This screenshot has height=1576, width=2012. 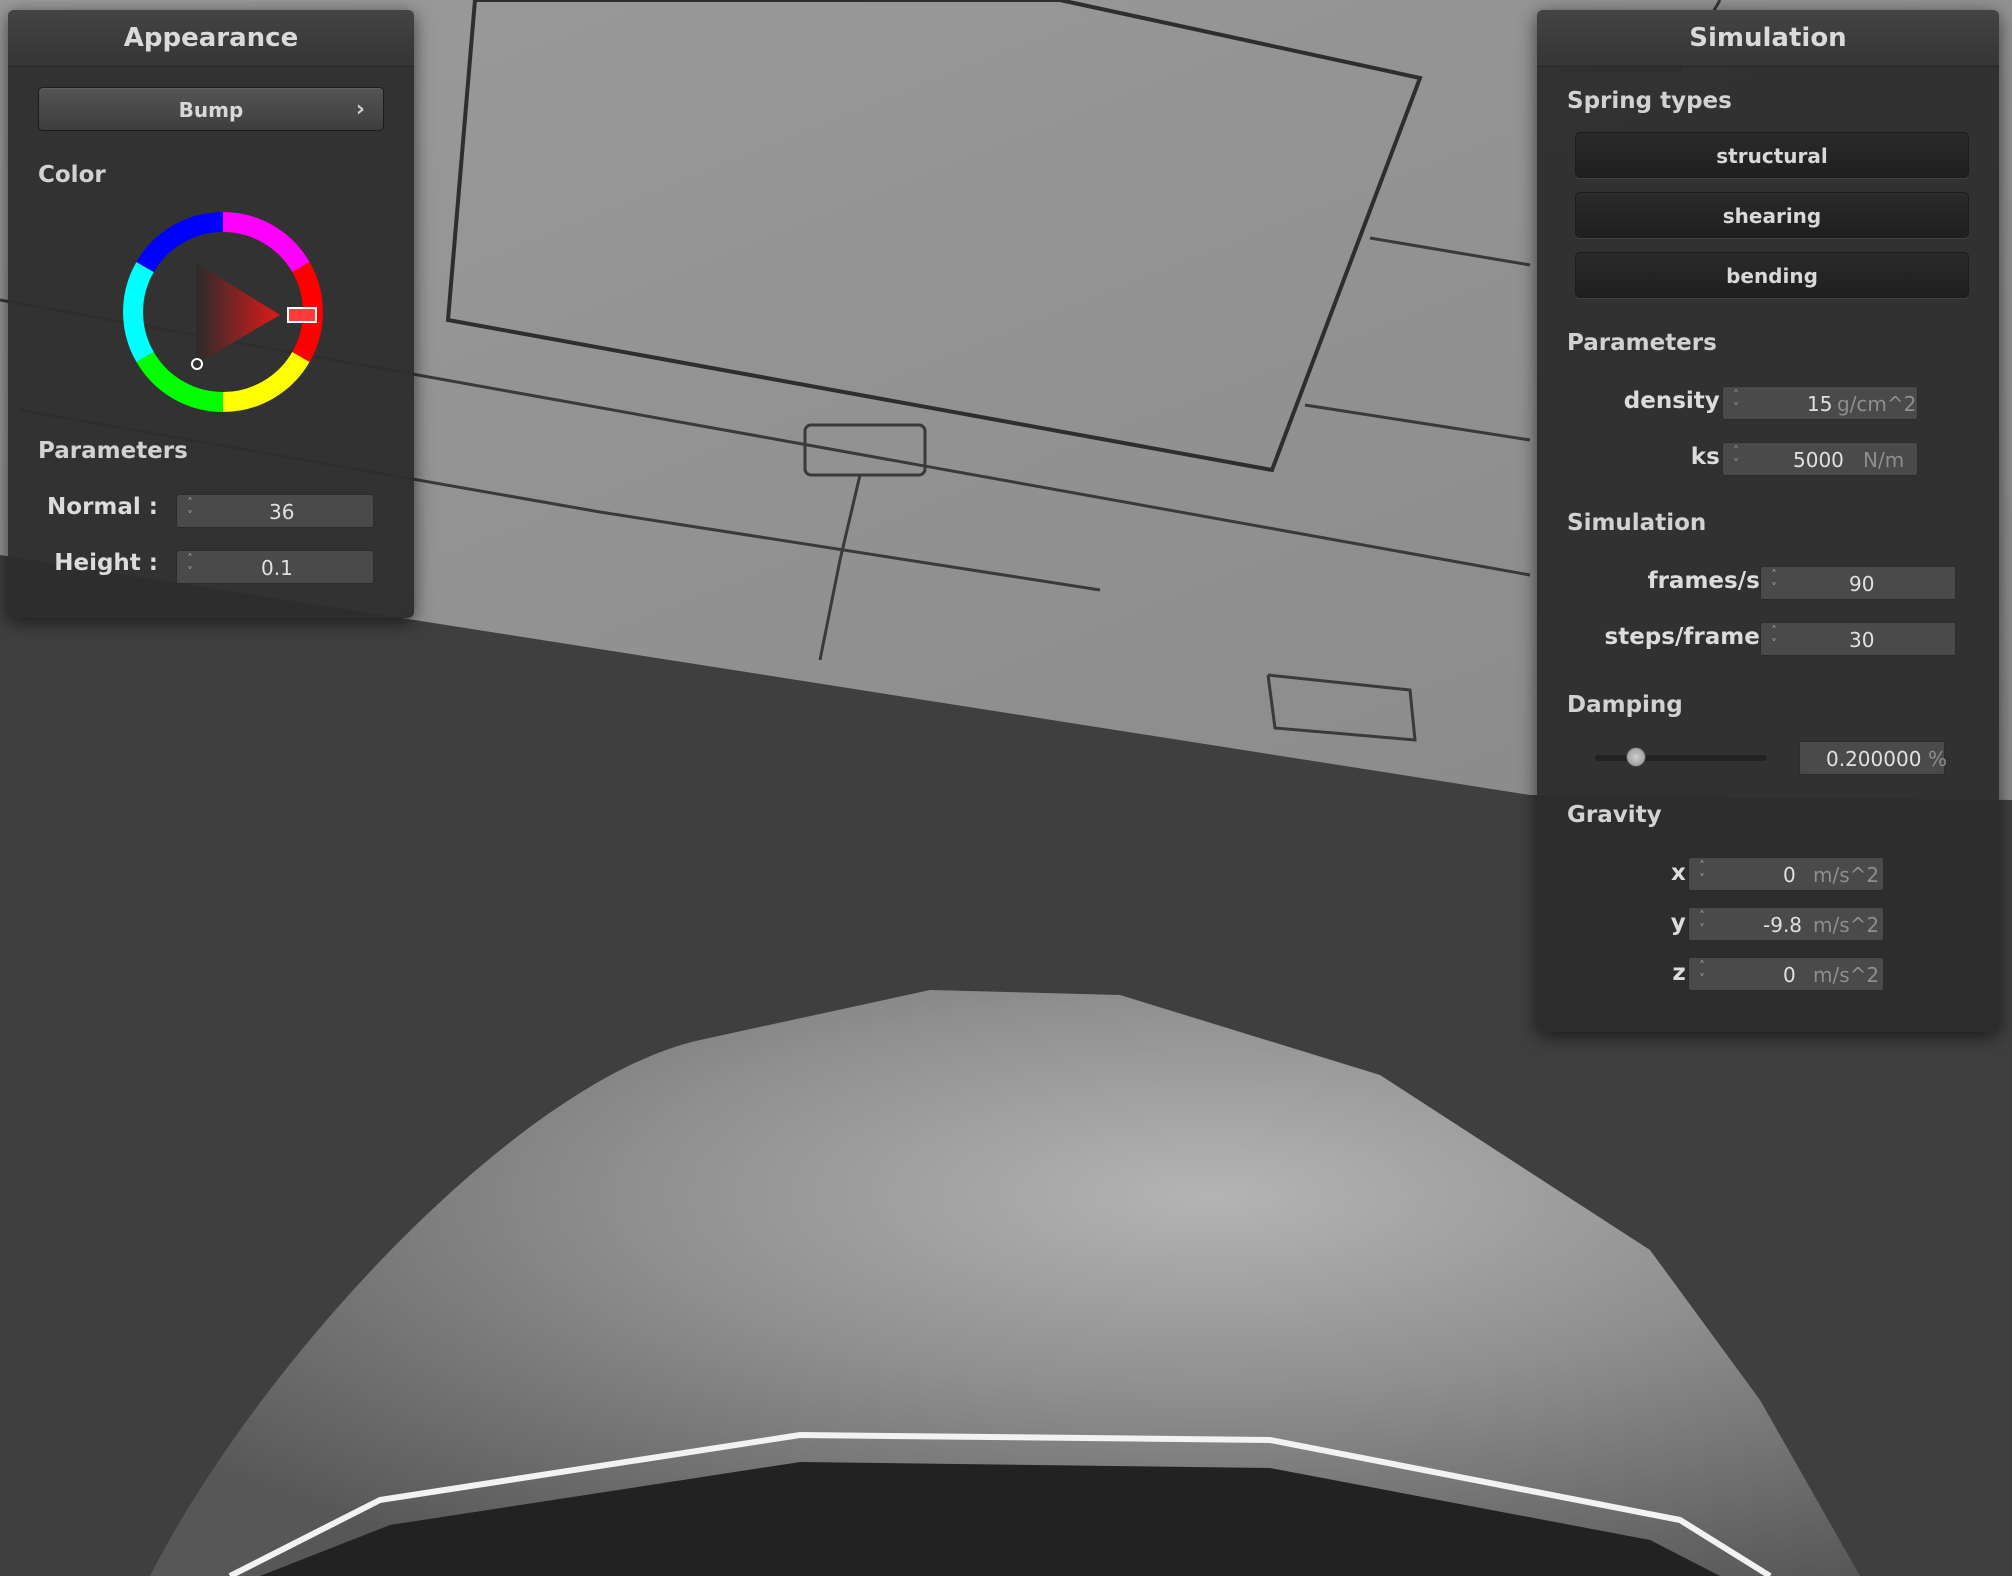 I want to click on density-field: ˄ ˅ 15 g/cm^2, so click(x=1820, y=403).